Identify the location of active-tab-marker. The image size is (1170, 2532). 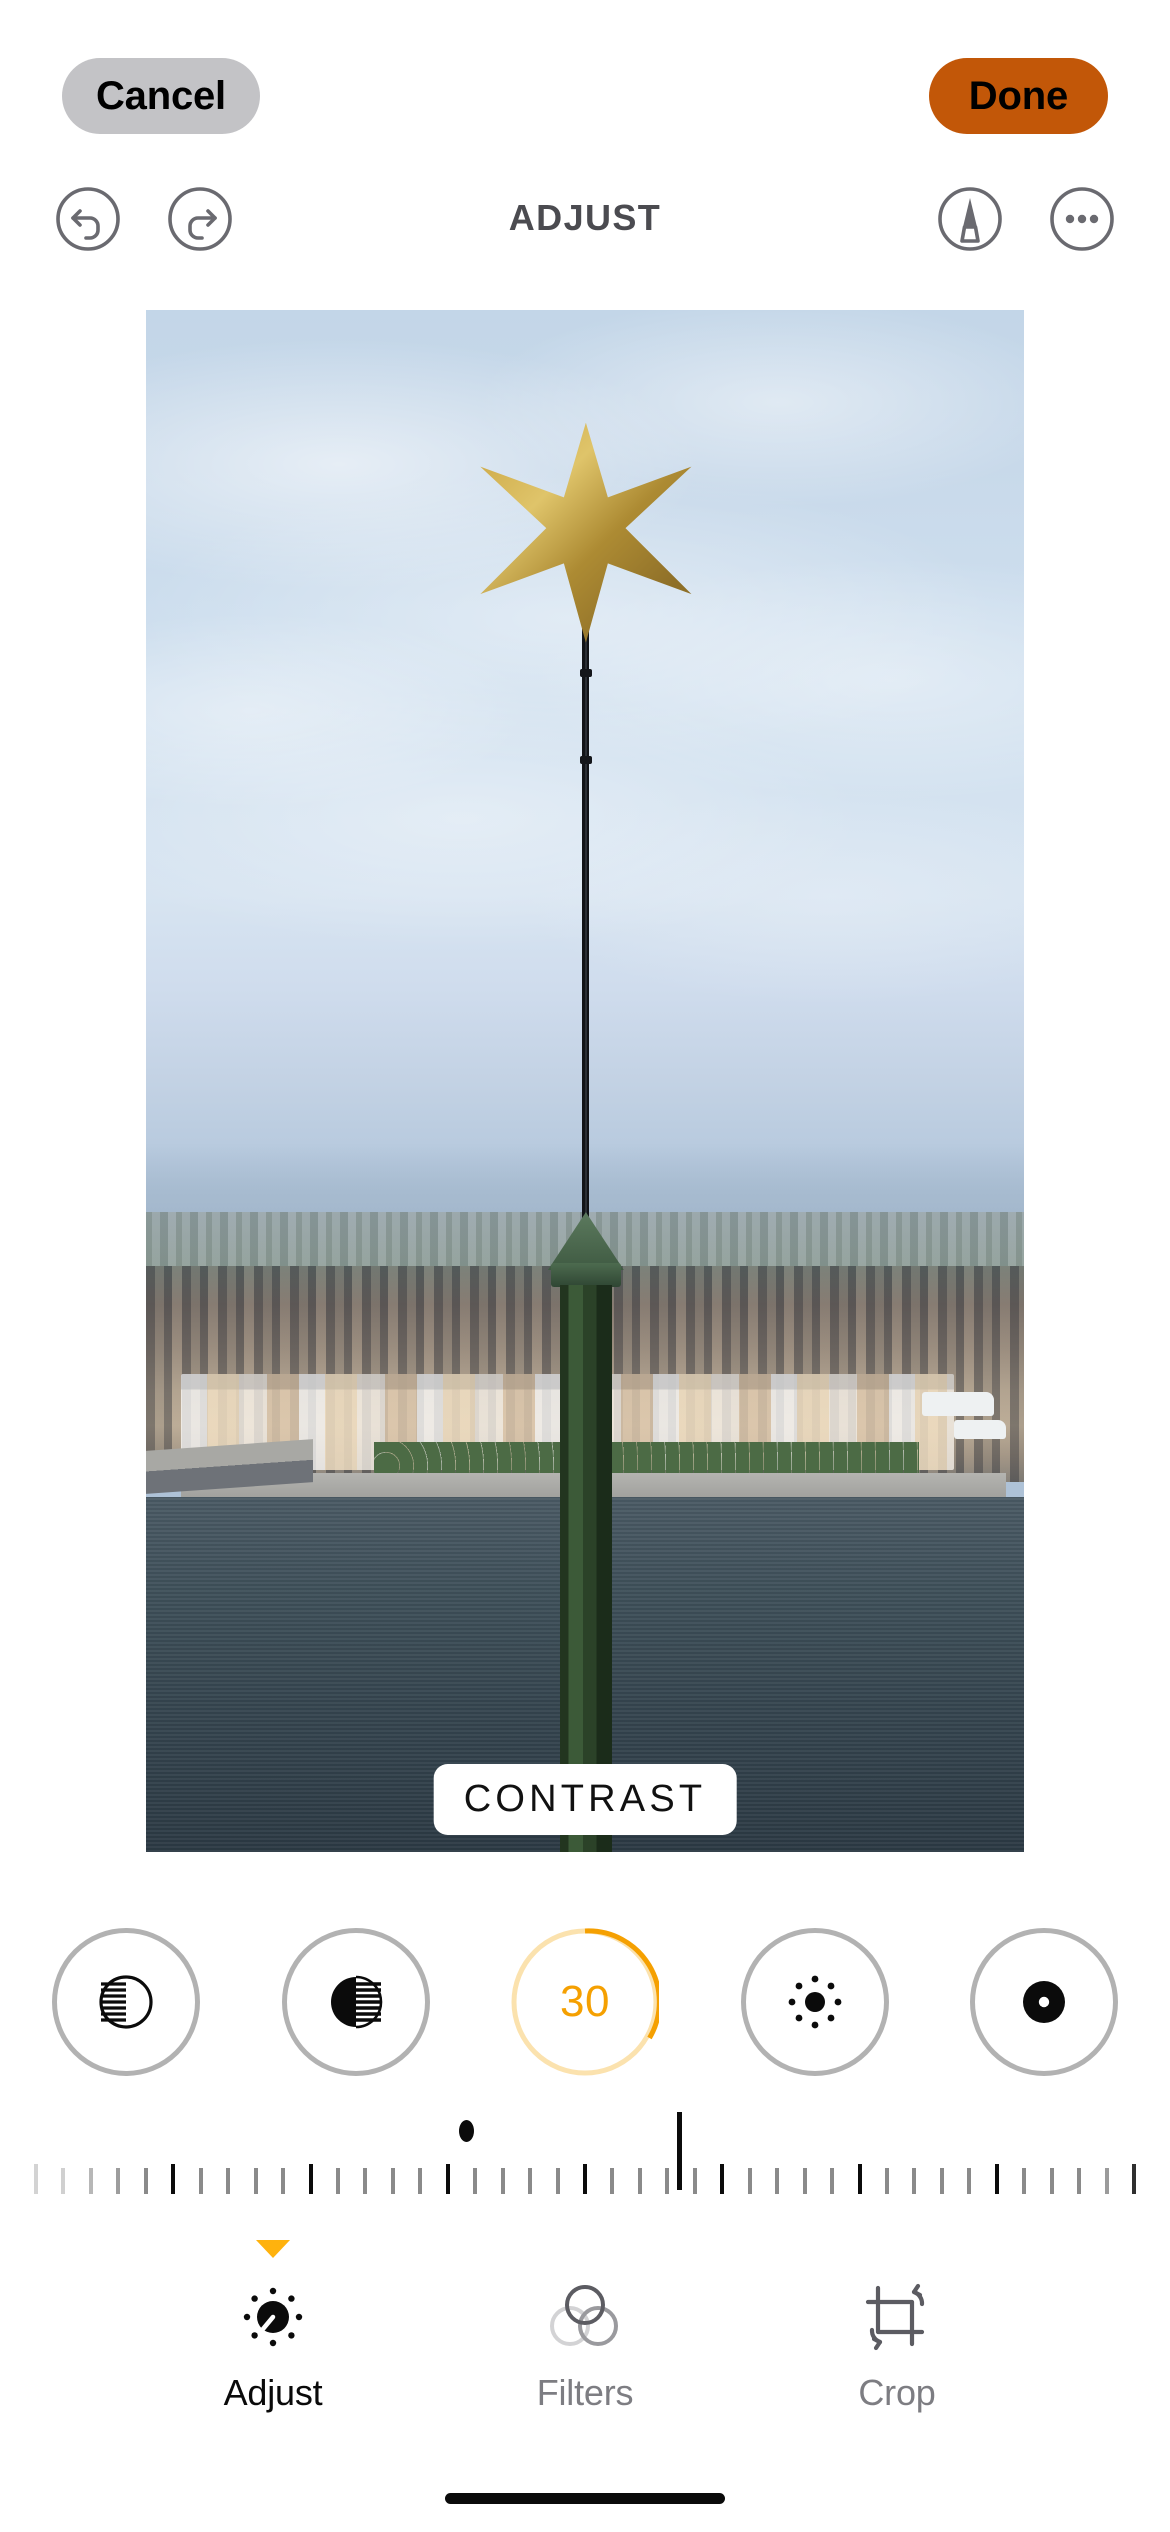
(273, 2249).